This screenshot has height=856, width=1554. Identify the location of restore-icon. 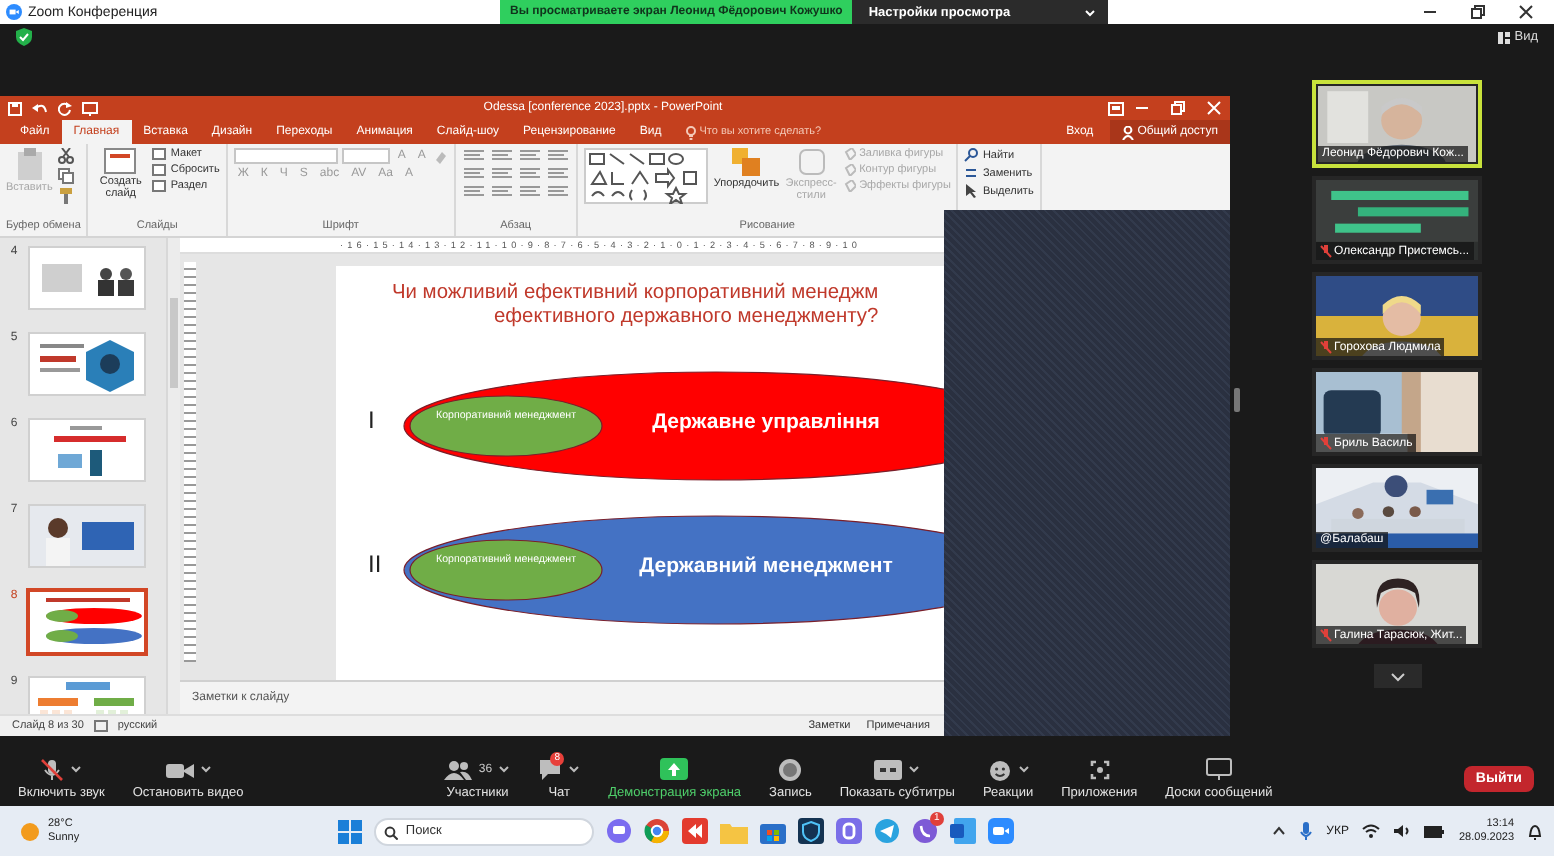
(1478, 12).